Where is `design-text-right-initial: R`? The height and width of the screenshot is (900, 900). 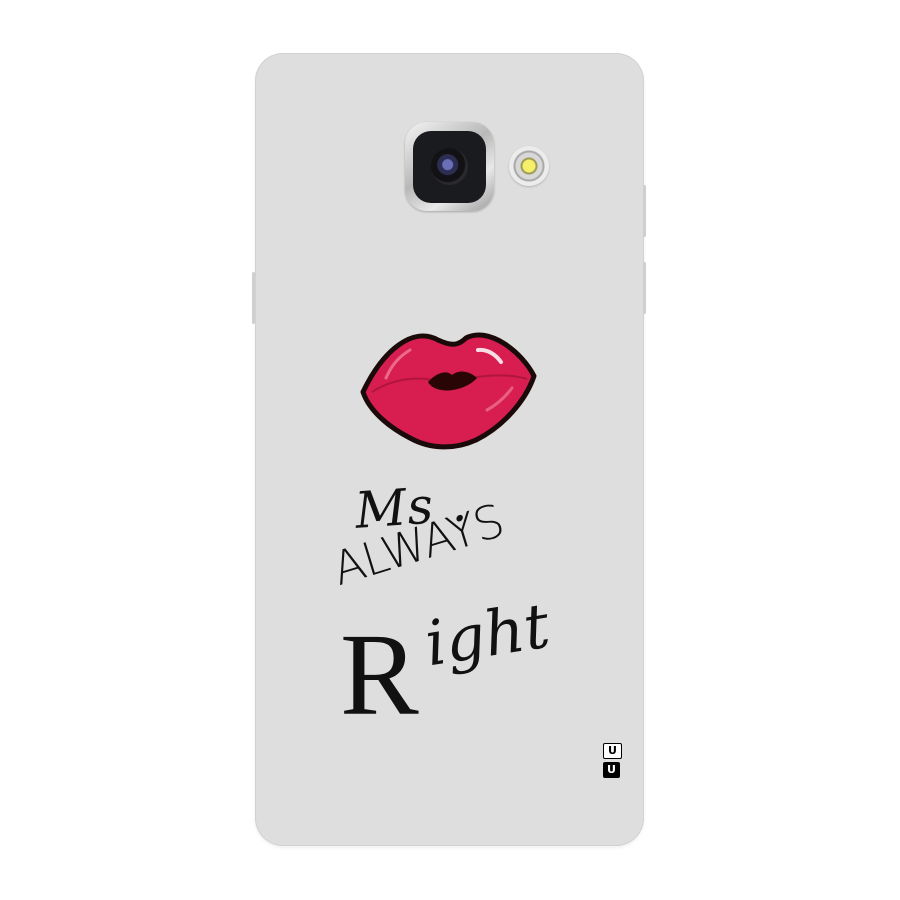
design-text-right-initial: R is located at coordinates (379, 674).